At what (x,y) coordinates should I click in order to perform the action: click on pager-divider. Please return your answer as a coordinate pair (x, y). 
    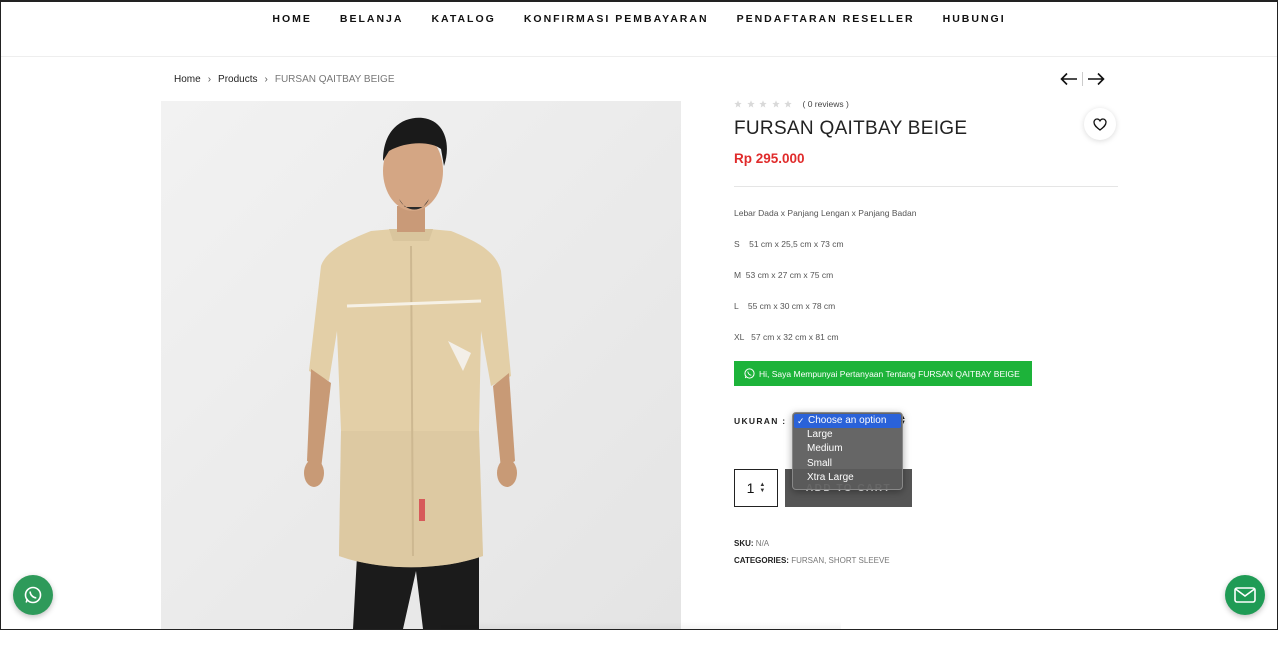
    Looking at the image, I should click on (1082, 79).